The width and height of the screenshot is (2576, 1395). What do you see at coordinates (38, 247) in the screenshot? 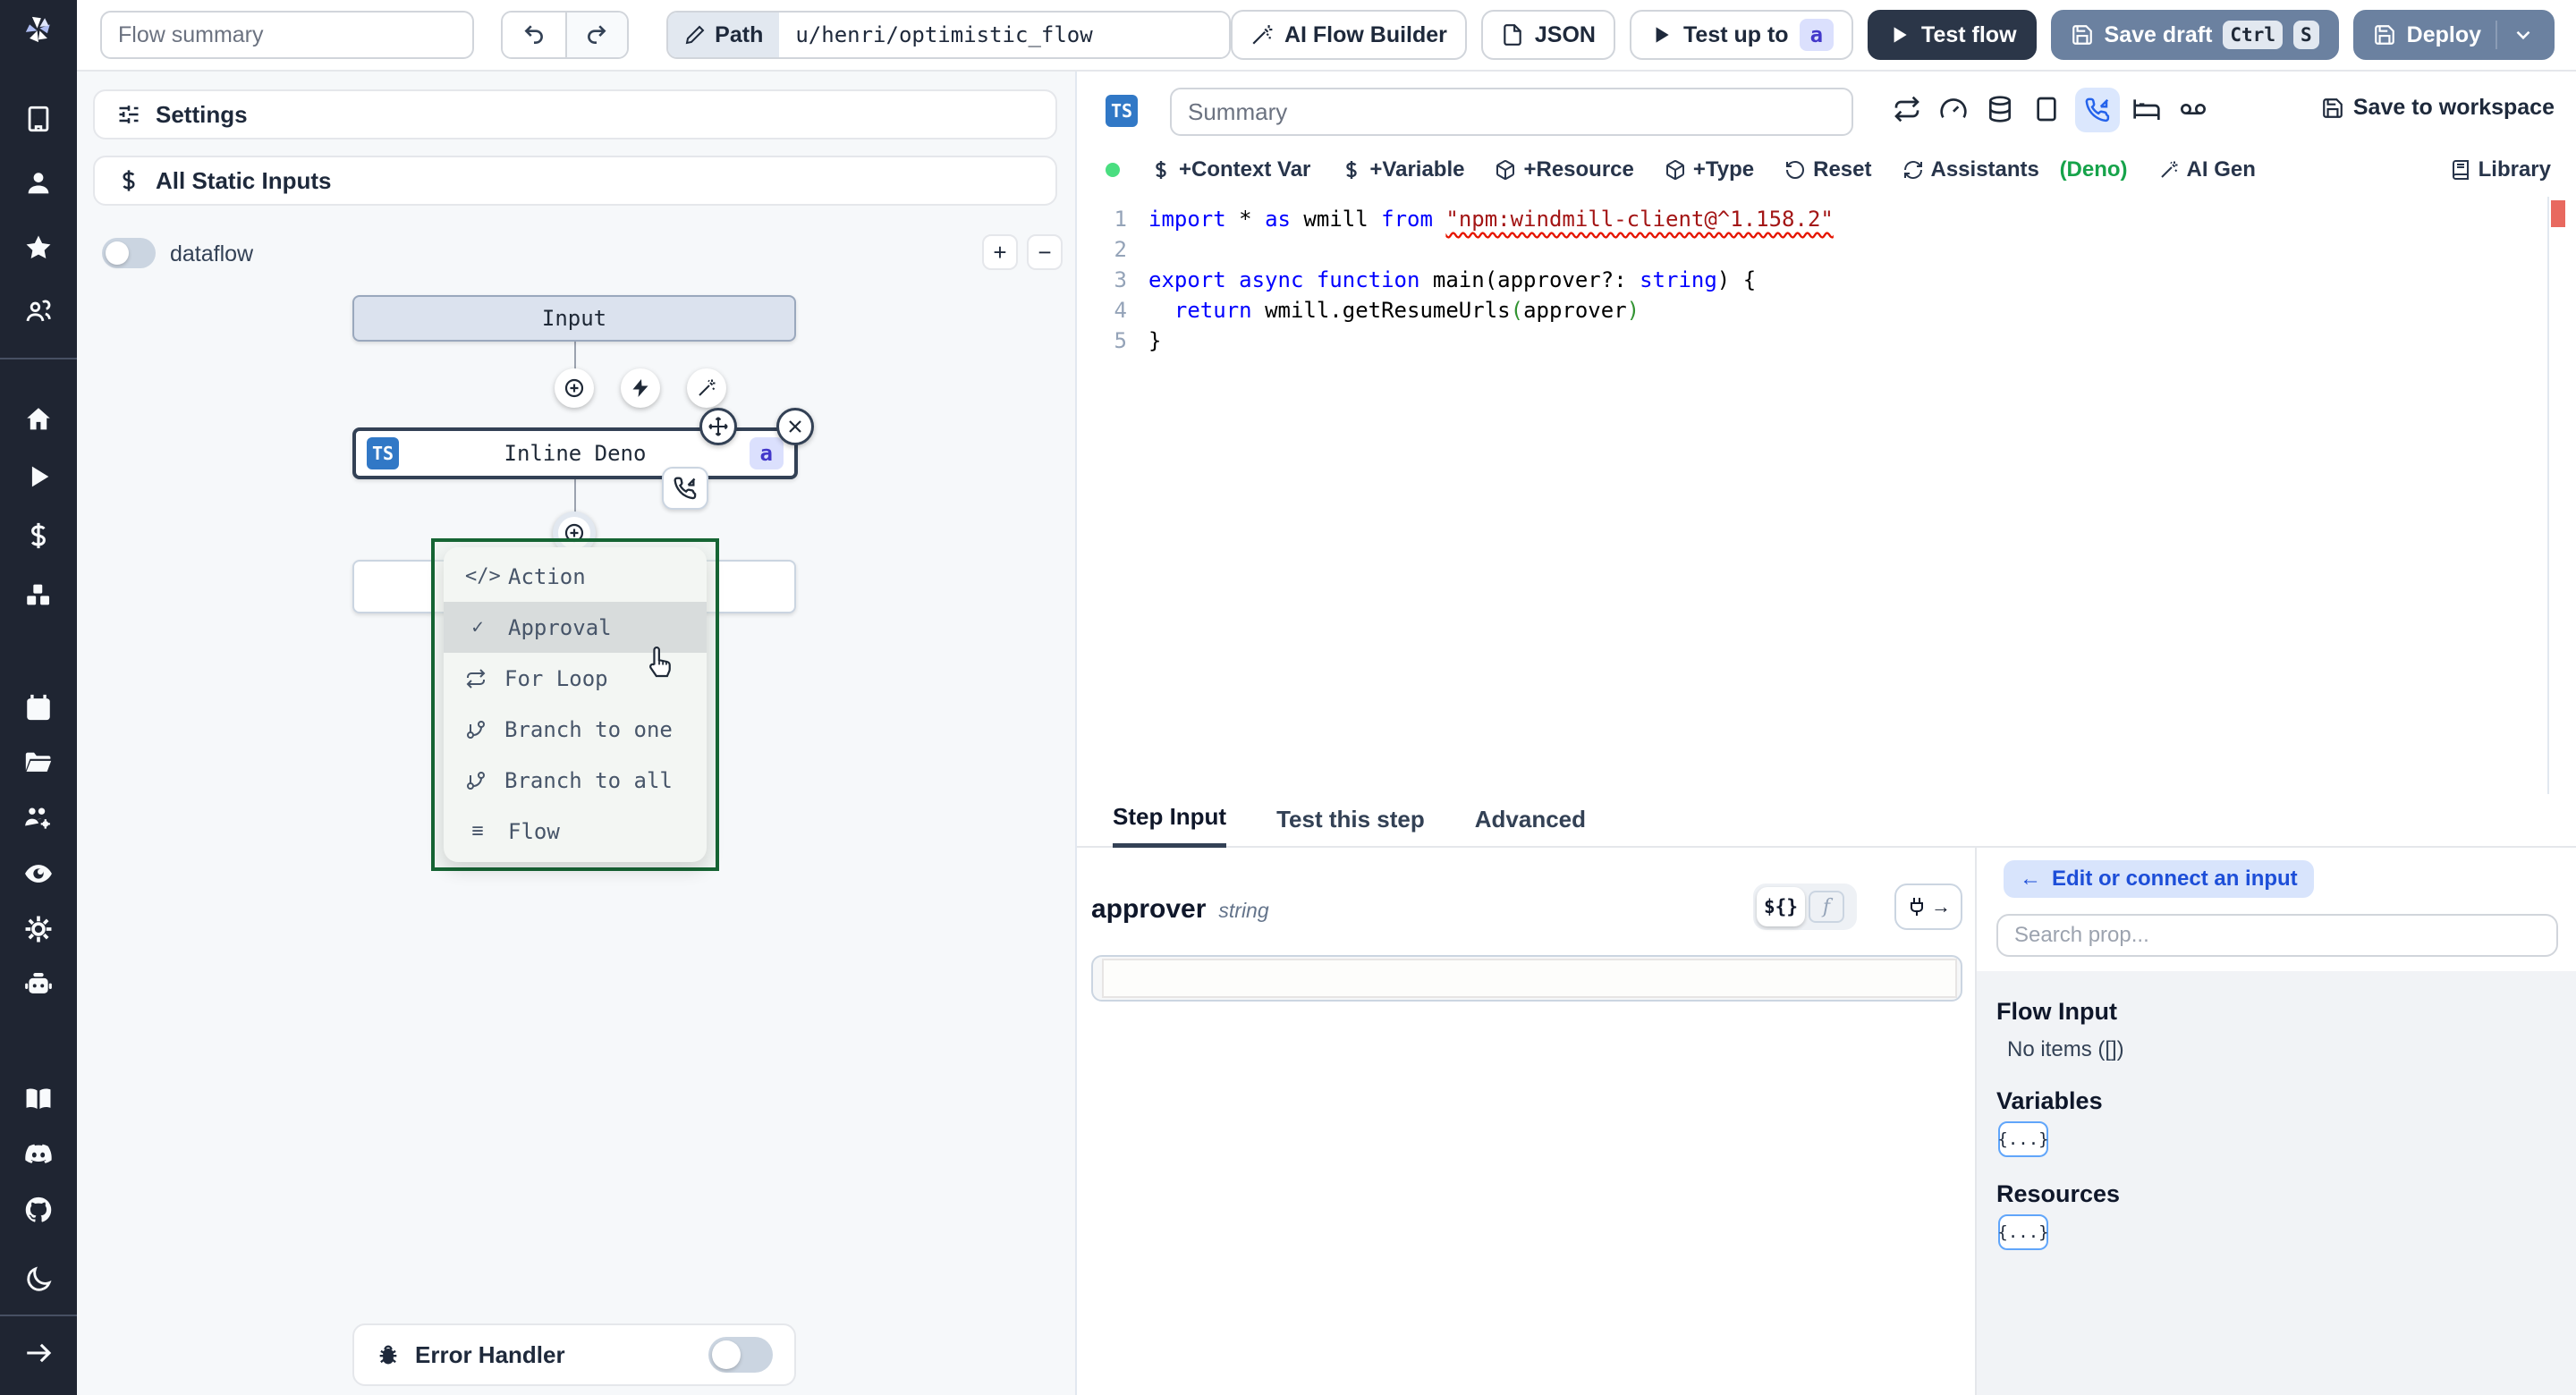
I see `favorites-star-icon` at bounding box center [38, 247].